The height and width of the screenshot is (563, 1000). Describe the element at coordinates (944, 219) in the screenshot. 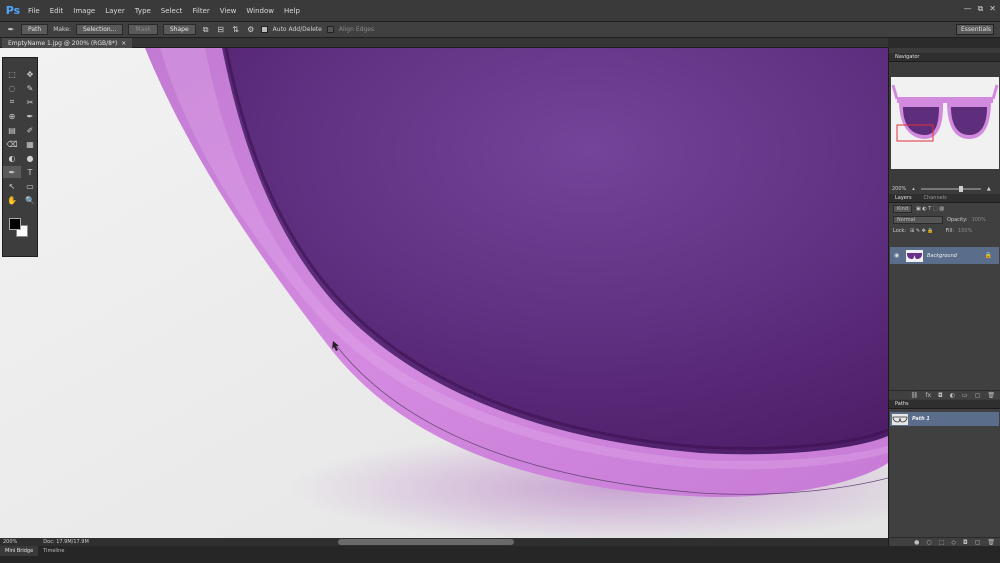

I see `blend-row: Normal Opacity: 100%` at that location.